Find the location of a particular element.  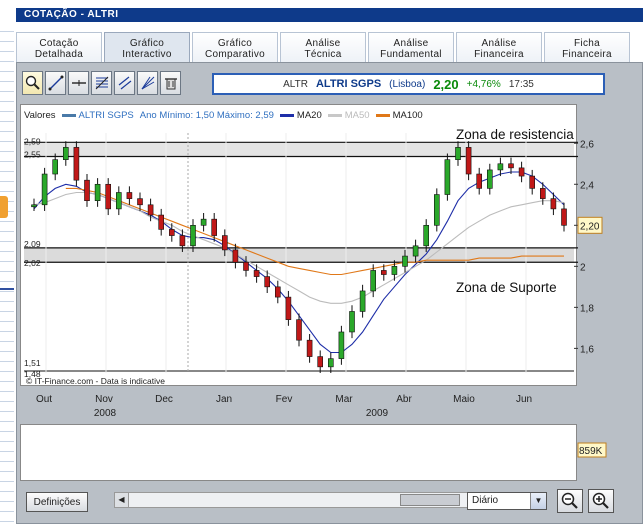

legend-series: ALTRI SGPS is located at coordinates (97, 115).